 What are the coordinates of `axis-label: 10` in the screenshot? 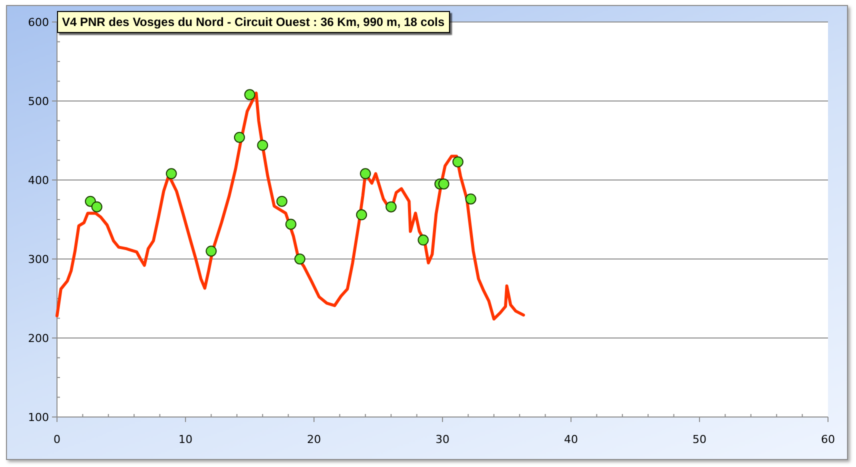 It's located at (185, 439).